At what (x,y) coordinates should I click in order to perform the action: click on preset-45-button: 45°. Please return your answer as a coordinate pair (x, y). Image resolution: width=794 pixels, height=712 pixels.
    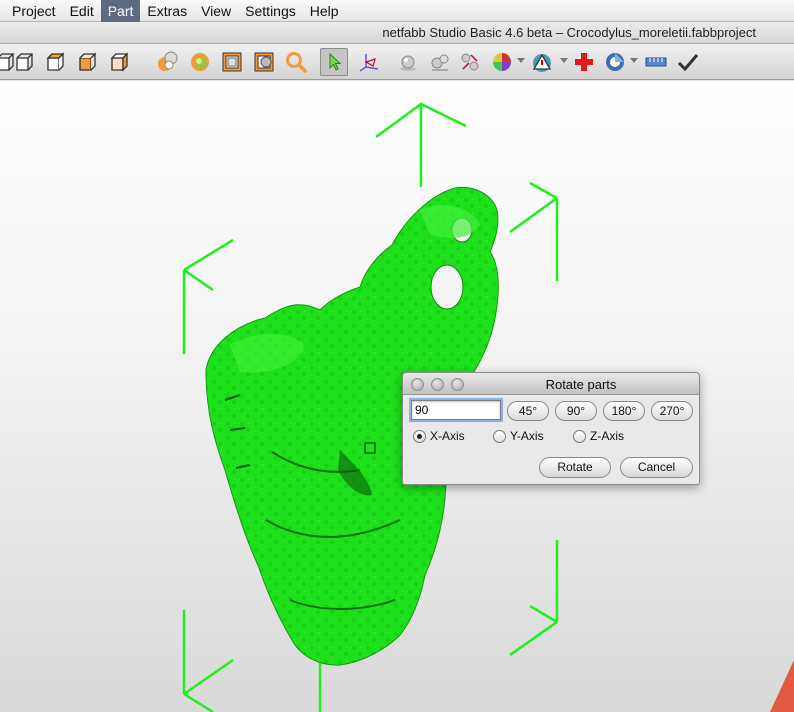
    Looking at the image, I should click on (528, 411).